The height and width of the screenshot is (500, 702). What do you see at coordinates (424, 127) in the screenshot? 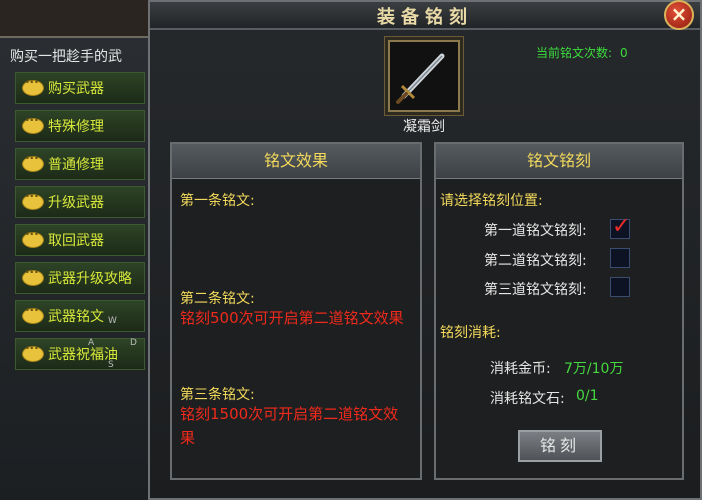
I see `item-name: 凝霜剑` at bounding box center [424, 127].